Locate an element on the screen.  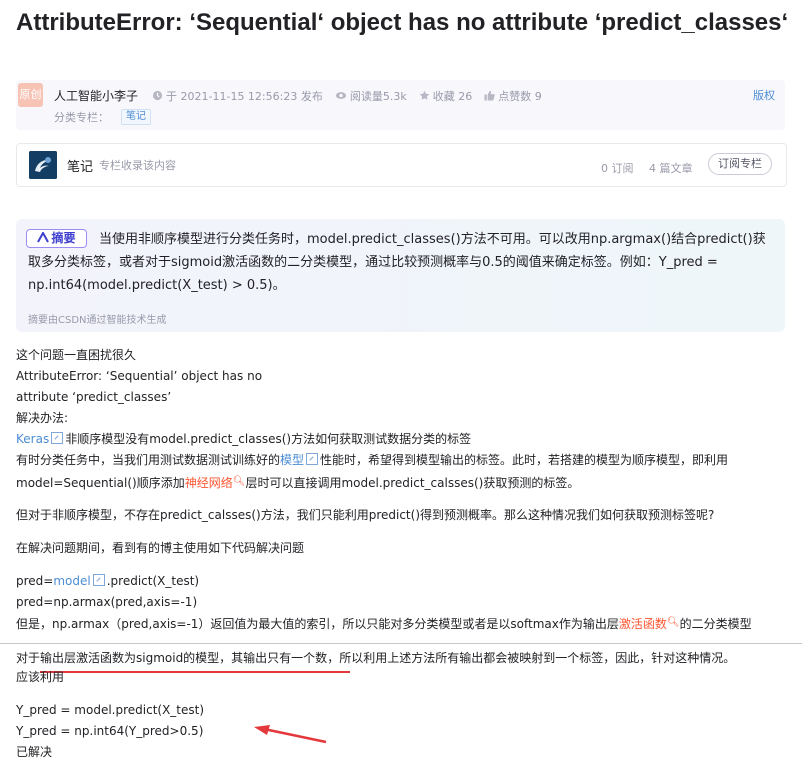
subscribe-column-button: 订阅专栏 is located at coordinates (740, 164).